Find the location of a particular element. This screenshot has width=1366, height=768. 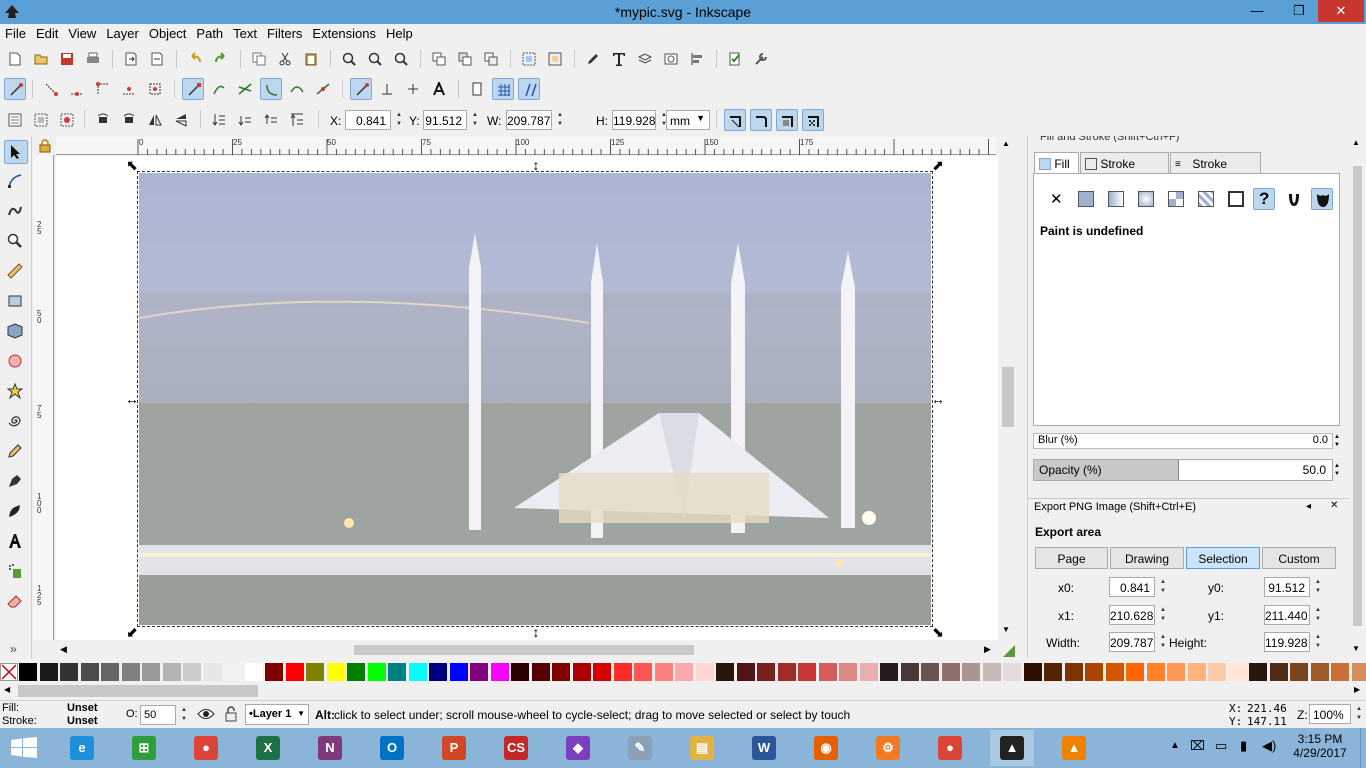

pen-tool is located at coordinates (16, 482).